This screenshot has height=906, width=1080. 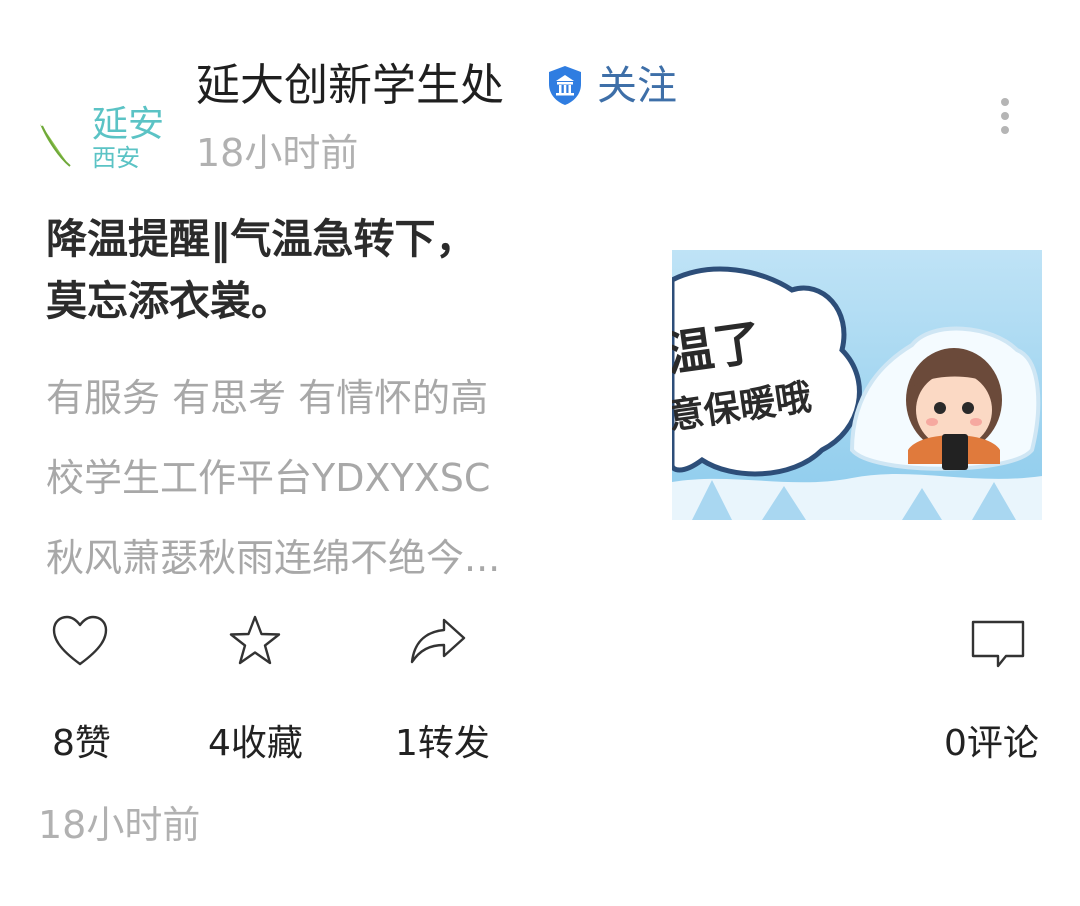 What do you see at coordinates (80, 642) in the screenshot?
I see `heart-icon` at bounding box center [80, 642].